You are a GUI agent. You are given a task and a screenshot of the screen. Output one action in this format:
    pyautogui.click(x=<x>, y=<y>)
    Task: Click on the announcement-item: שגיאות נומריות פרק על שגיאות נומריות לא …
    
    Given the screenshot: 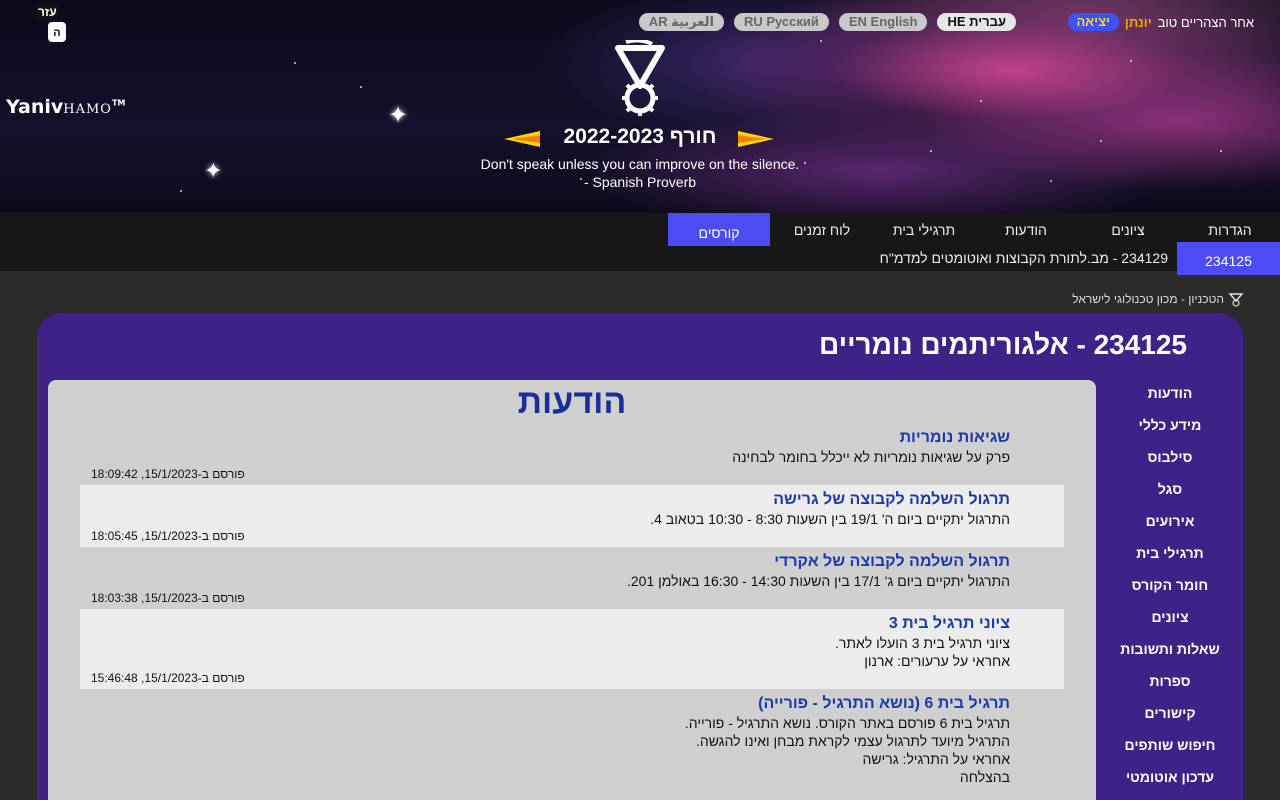 What is the action you would take?
    pyautogui.click(x=572, y=456)
    